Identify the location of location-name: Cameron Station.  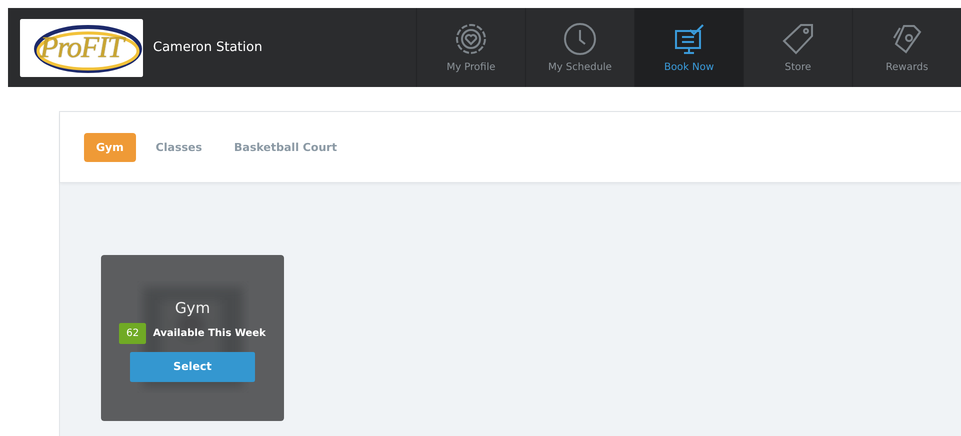
(208, 47).